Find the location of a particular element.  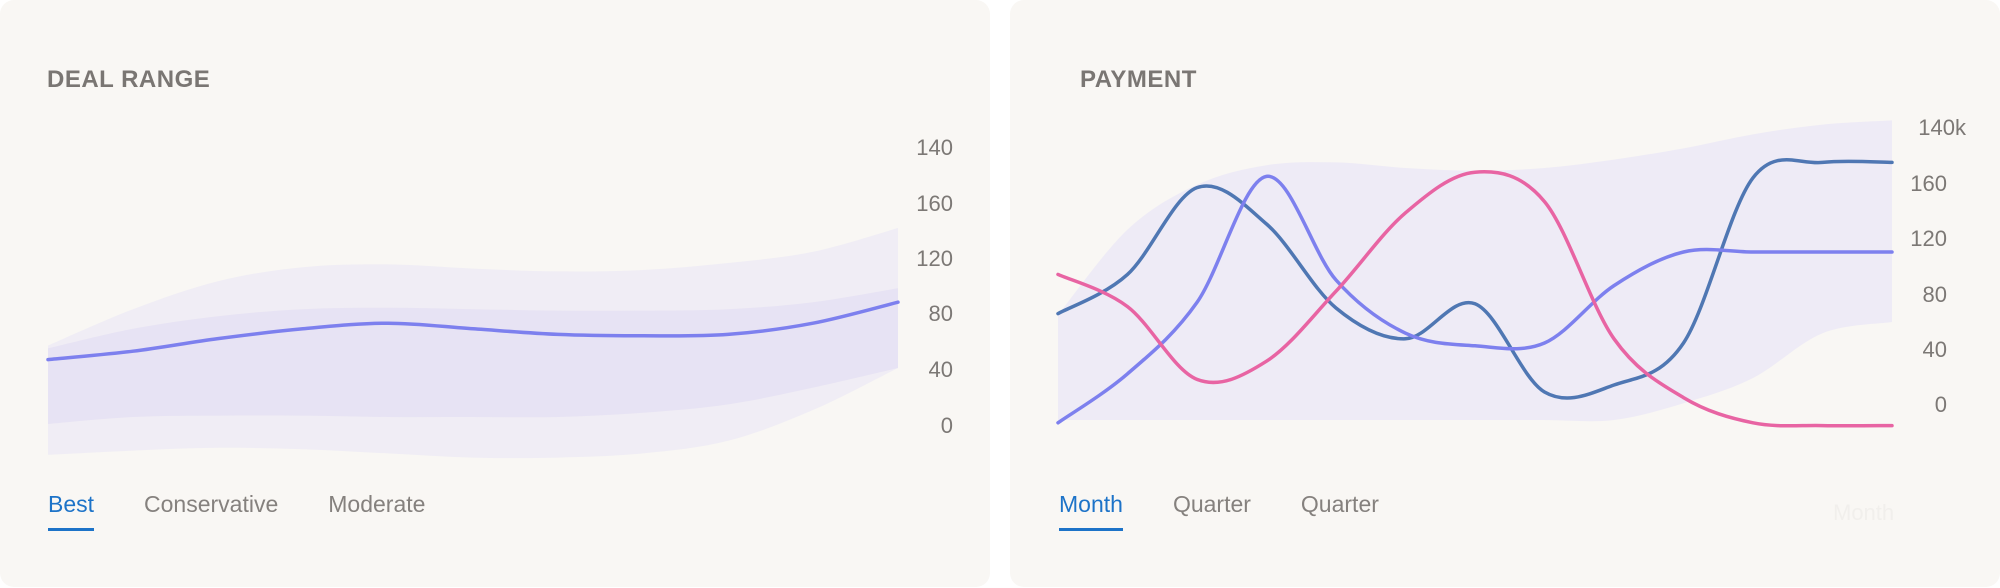

payment-y-tick: 140k is located at coordinates (1942, 127).